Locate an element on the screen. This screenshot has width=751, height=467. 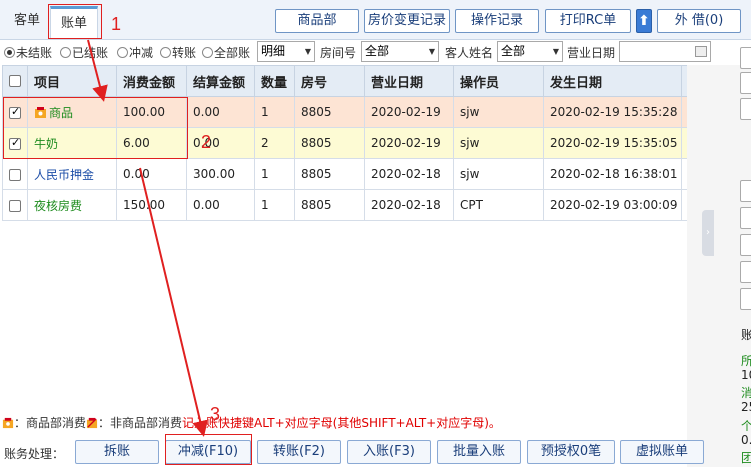
arrow-up-icon: ⬆ is located at coordinates (644, 21).